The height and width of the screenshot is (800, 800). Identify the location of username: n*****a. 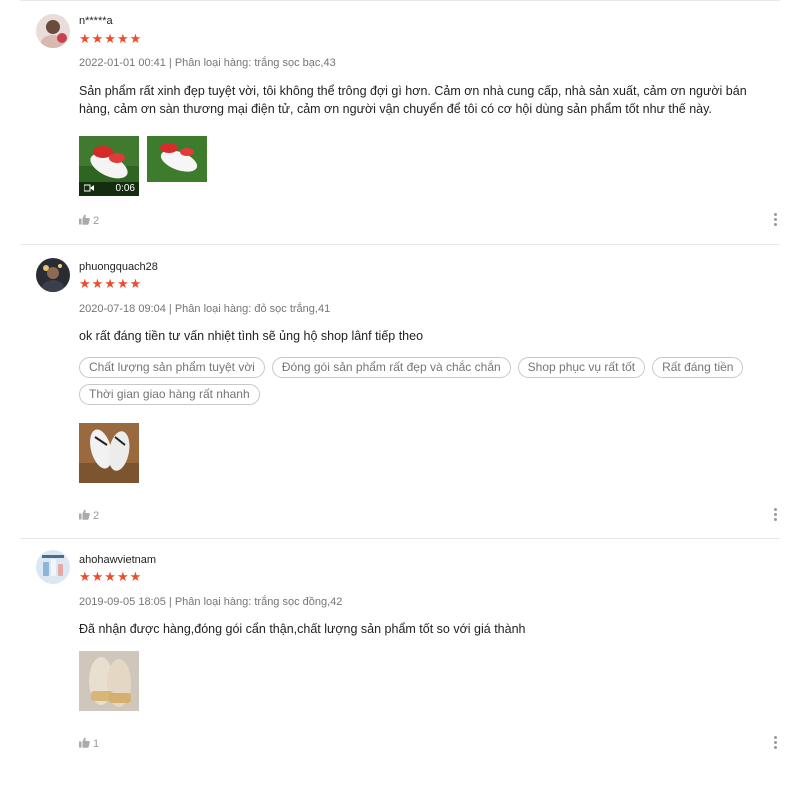
(96, 21).